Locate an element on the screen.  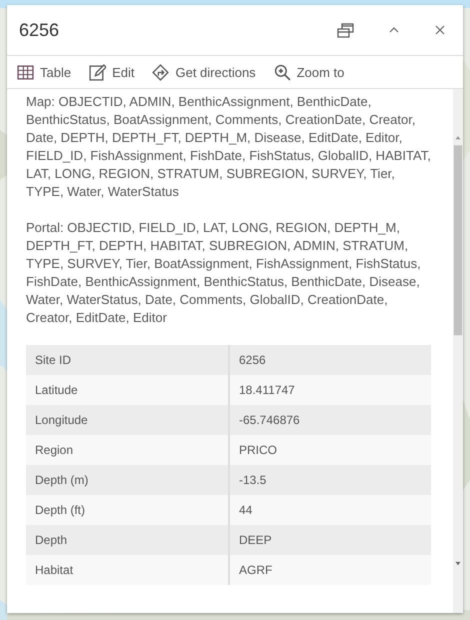
field-label: Longitude is located at coordinates (127, 420).